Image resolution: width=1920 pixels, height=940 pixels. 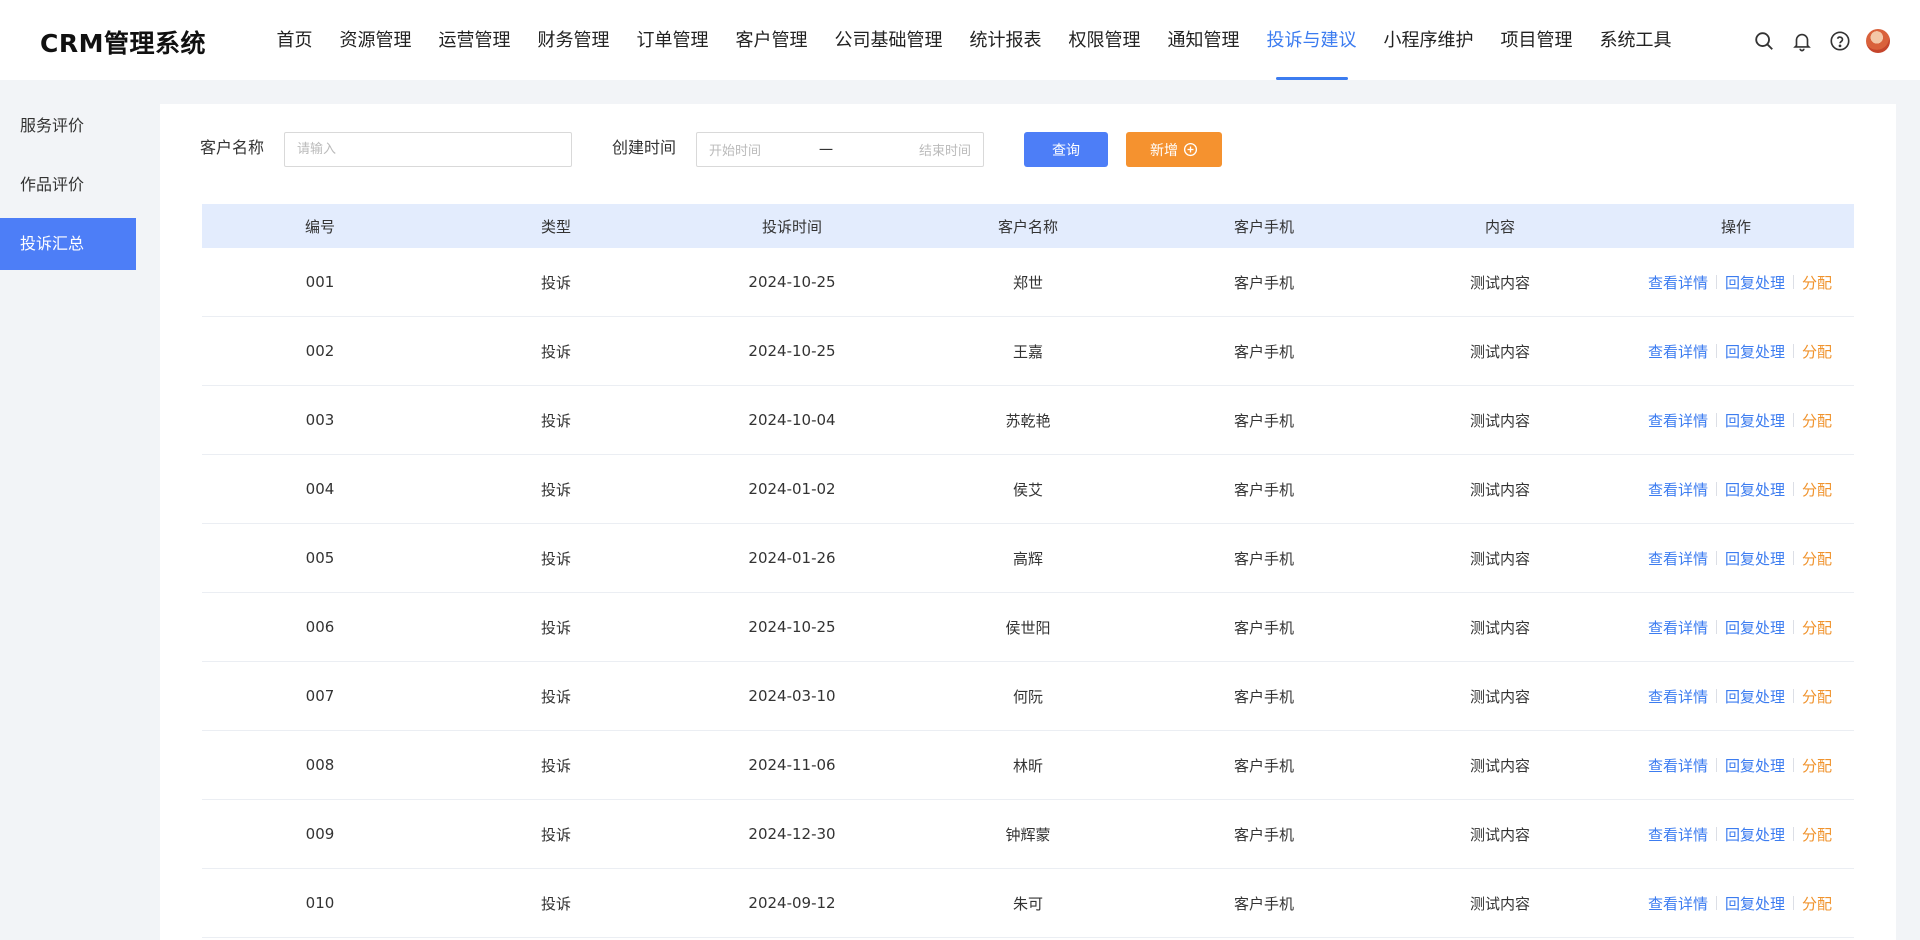 I want to click on cell-customer-name: 钟辉蒙, so click(x=1028, y=834).